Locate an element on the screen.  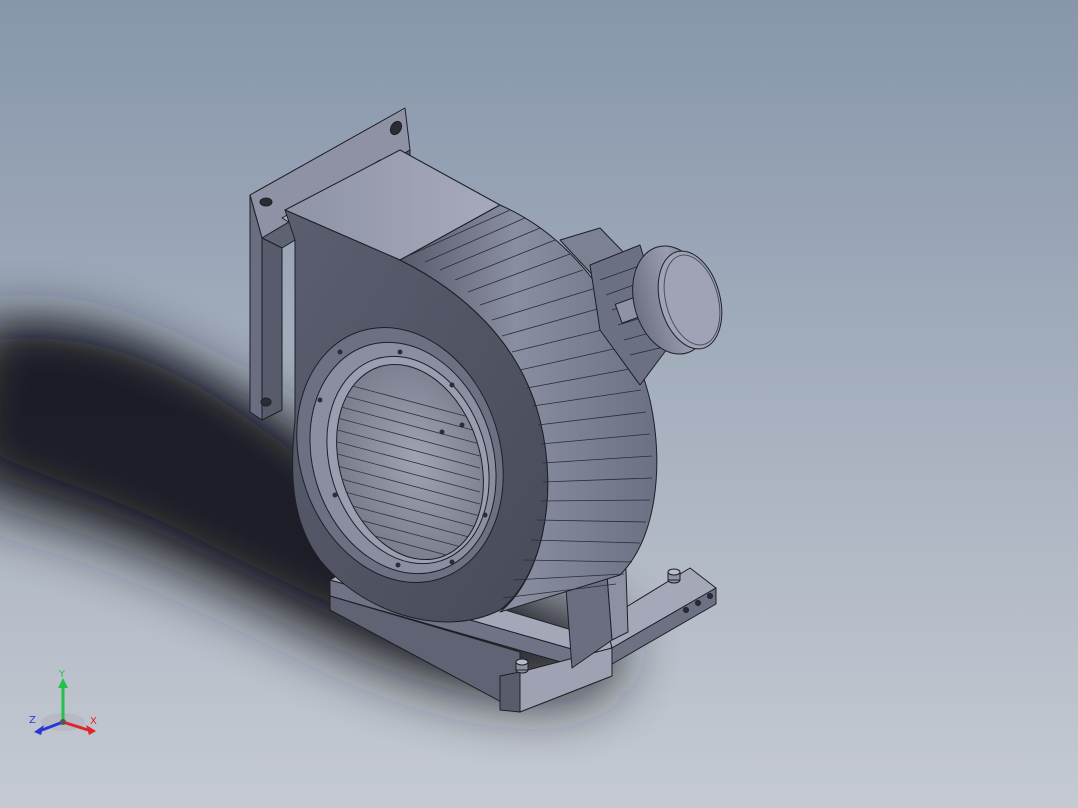
axis-triad-graphic is located at coordinates (65, 706).